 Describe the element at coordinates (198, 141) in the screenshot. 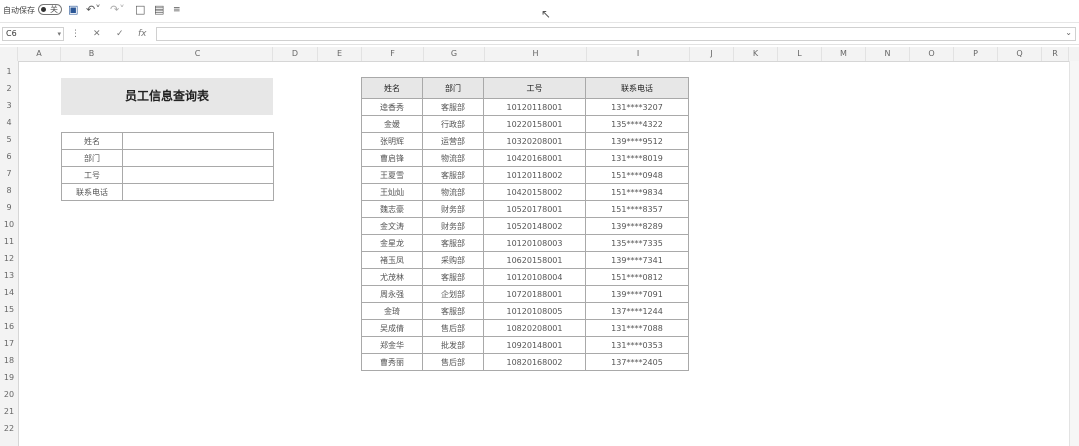

I see `query-input-name` at that location.